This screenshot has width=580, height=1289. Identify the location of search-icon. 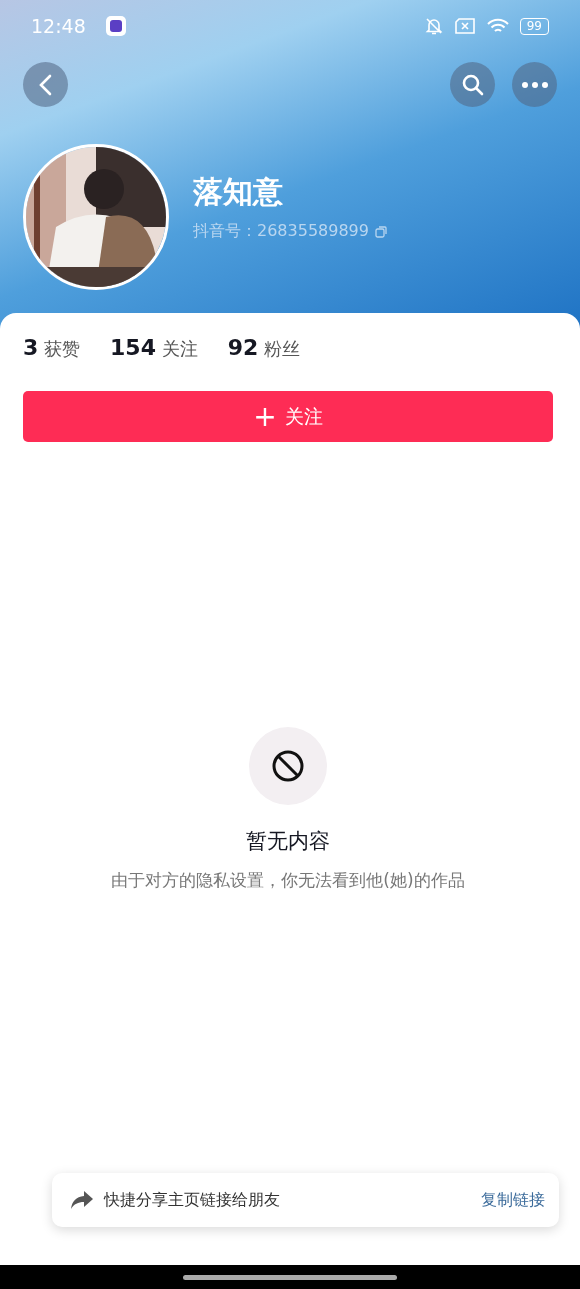
(472, 84).